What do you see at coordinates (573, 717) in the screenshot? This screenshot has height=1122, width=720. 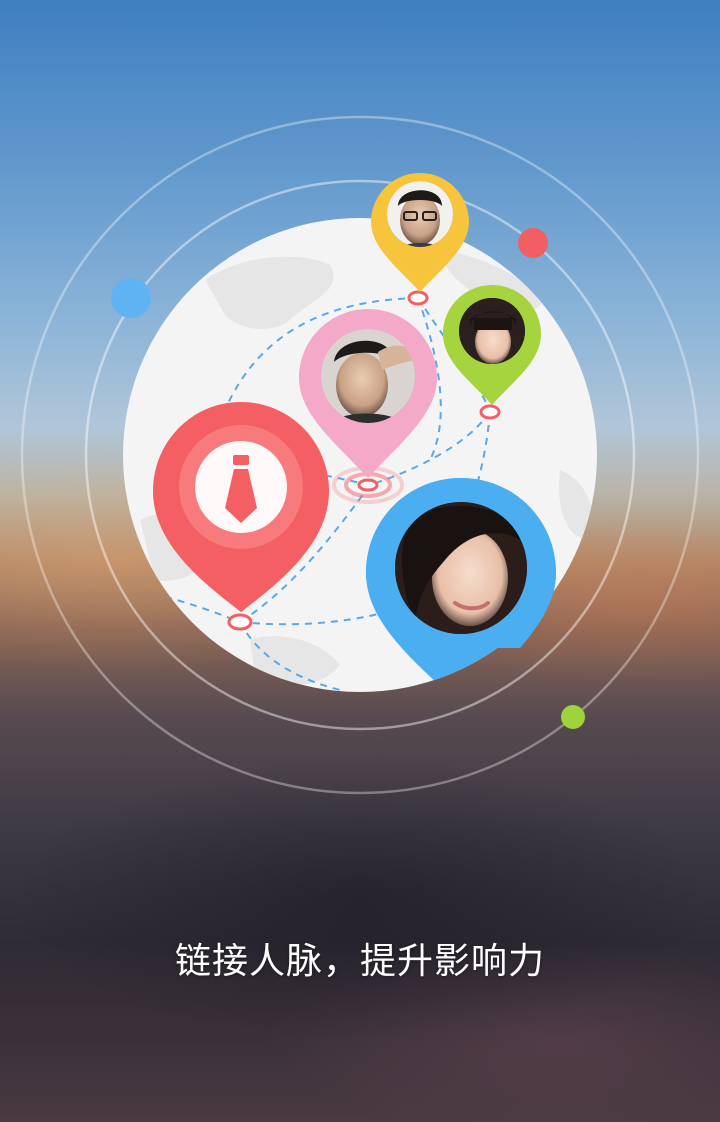 I see `orbit-dot-green` at bounding box center [573, 717].